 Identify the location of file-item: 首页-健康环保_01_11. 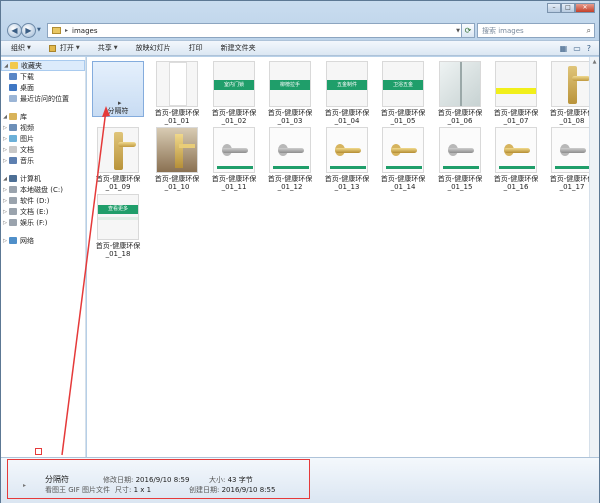
(234, 159).